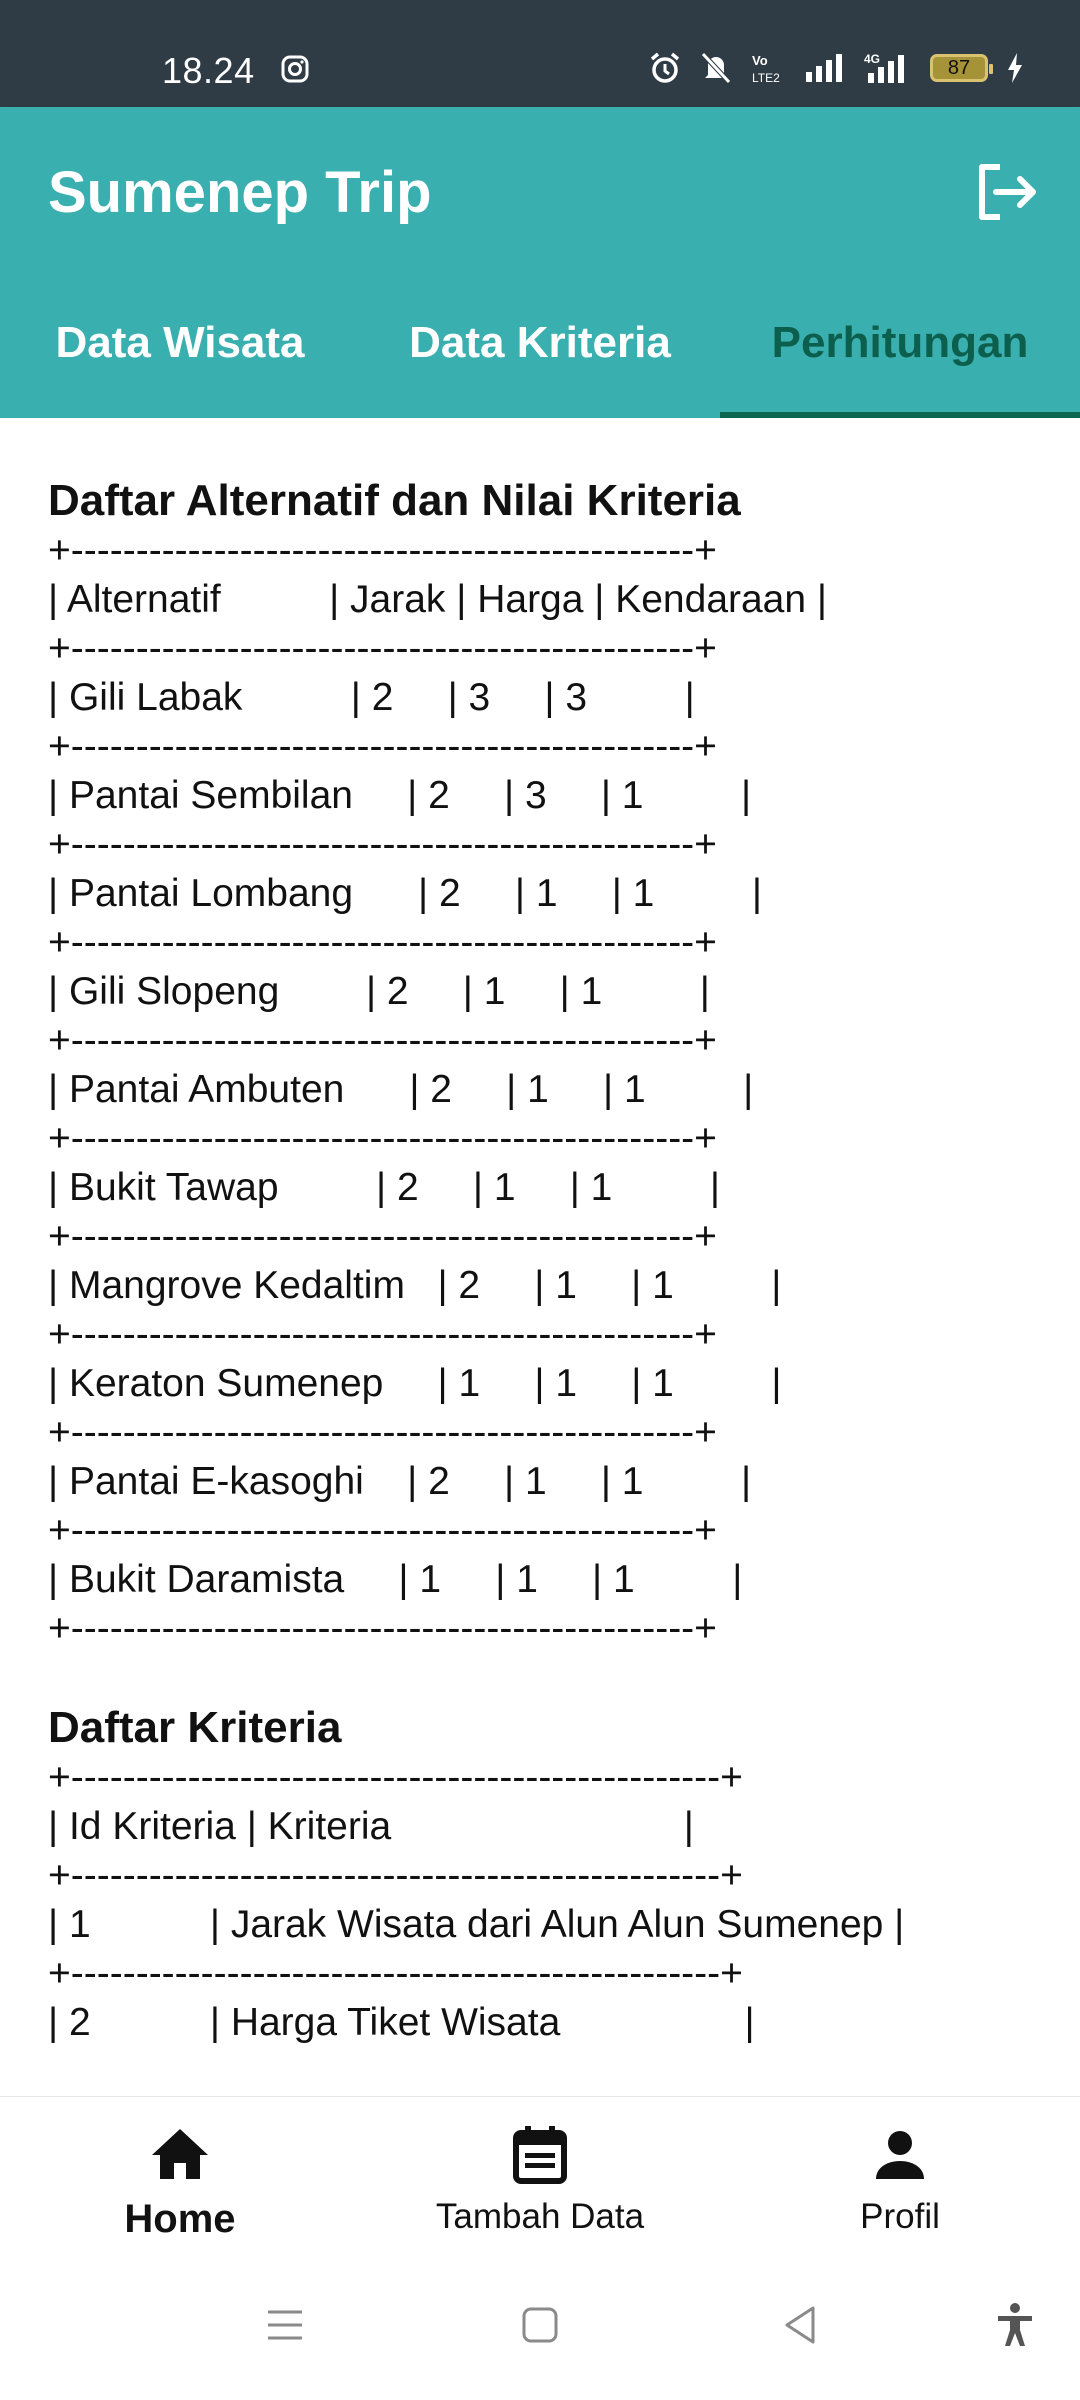 Image resolution: width=1080 pixels, height=2400 pixels. Describe the element at coordinates (900, 346) in the screenshot. I see `tab-perhitungan: Perhitungan` at that location.